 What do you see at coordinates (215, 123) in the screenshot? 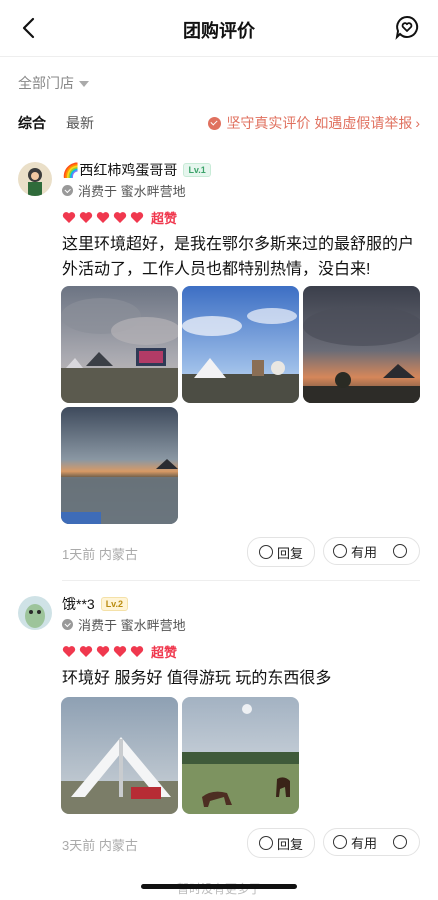
I see `check-circle-icon` at bounding box center [215, 123].